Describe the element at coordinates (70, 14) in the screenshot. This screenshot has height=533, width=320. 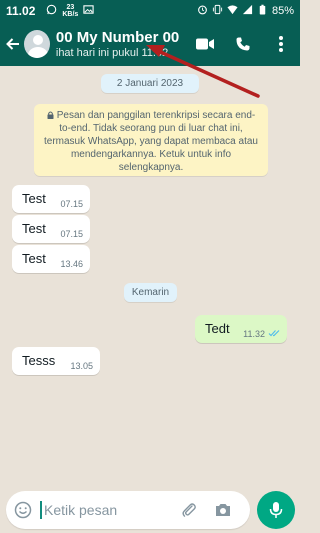
I see `network-rate-unit: KB/s` at that location.